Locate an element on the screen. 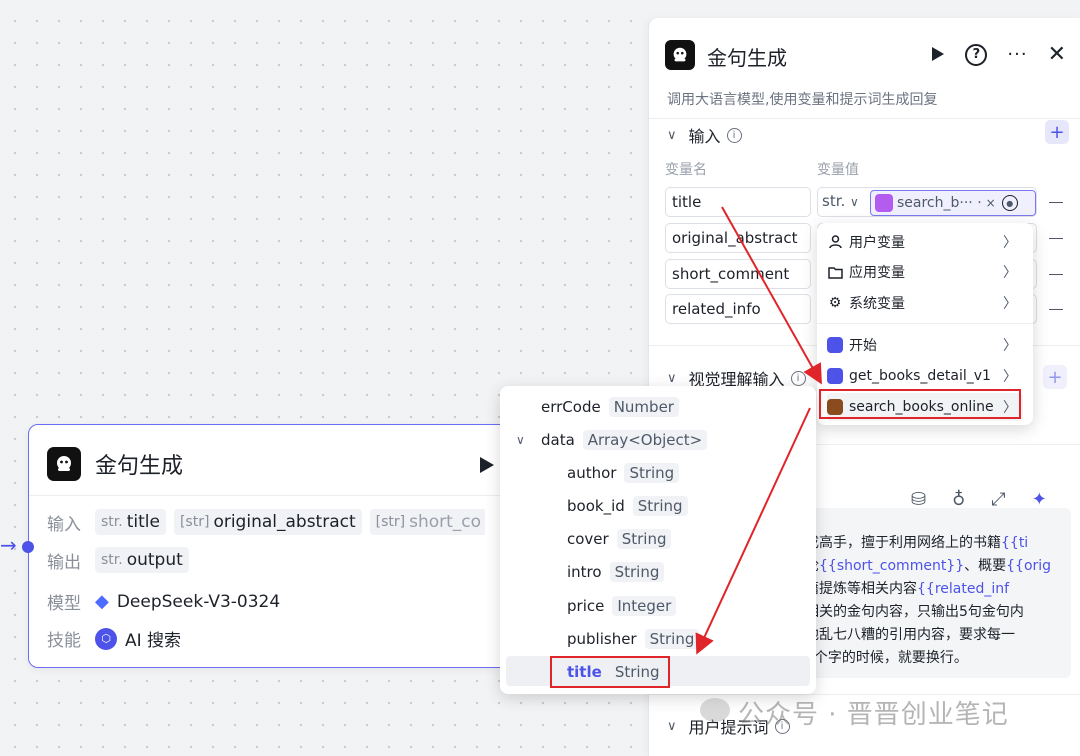 The height and width of the screenshot is (756, 1080). annotation-arrows is located at coordinates (758, 430).